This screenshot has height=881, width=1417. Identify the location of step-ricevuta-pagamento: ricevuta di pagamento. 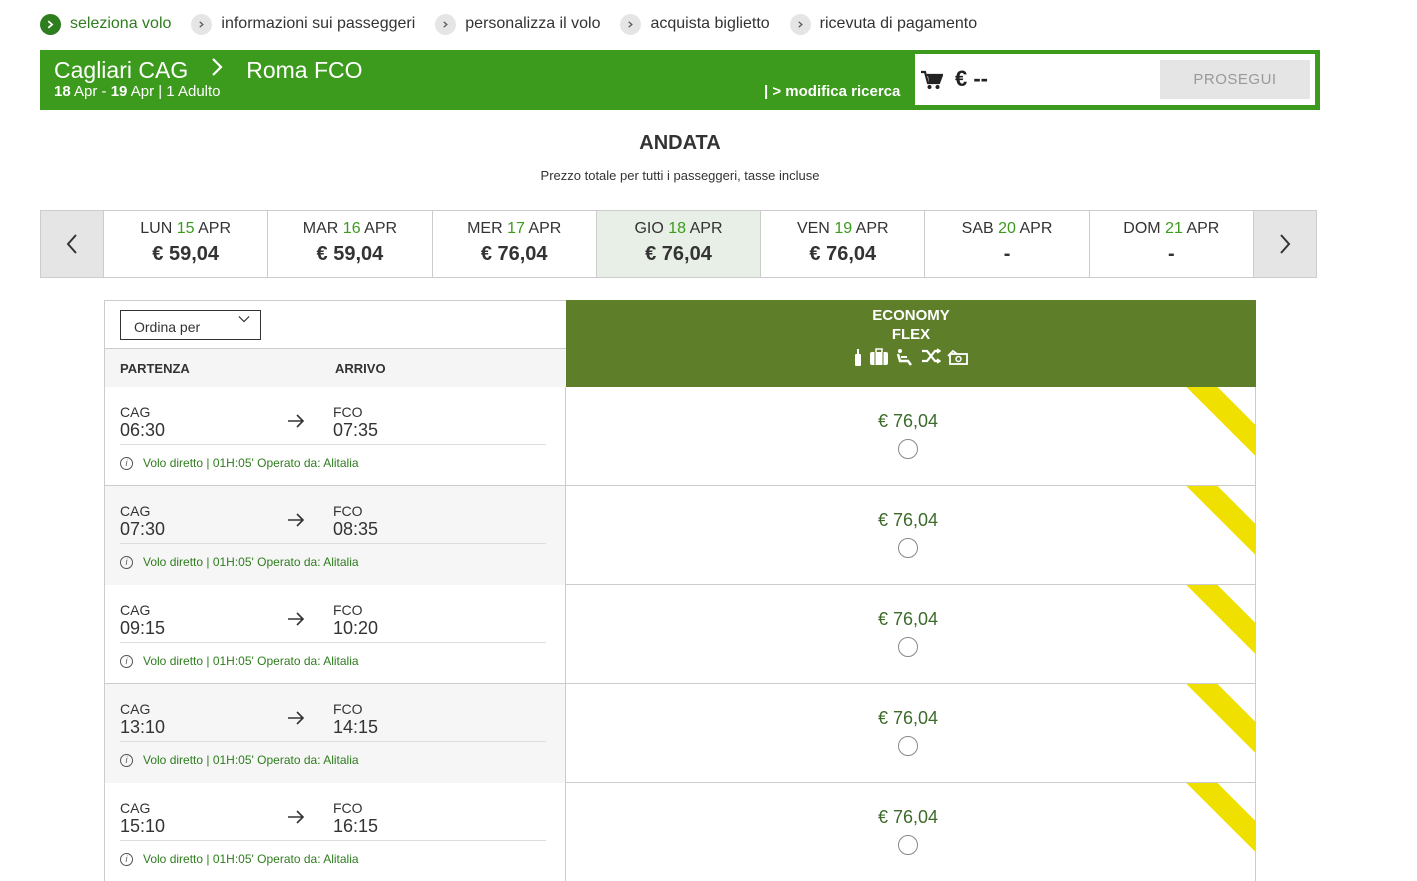
(883, 24).